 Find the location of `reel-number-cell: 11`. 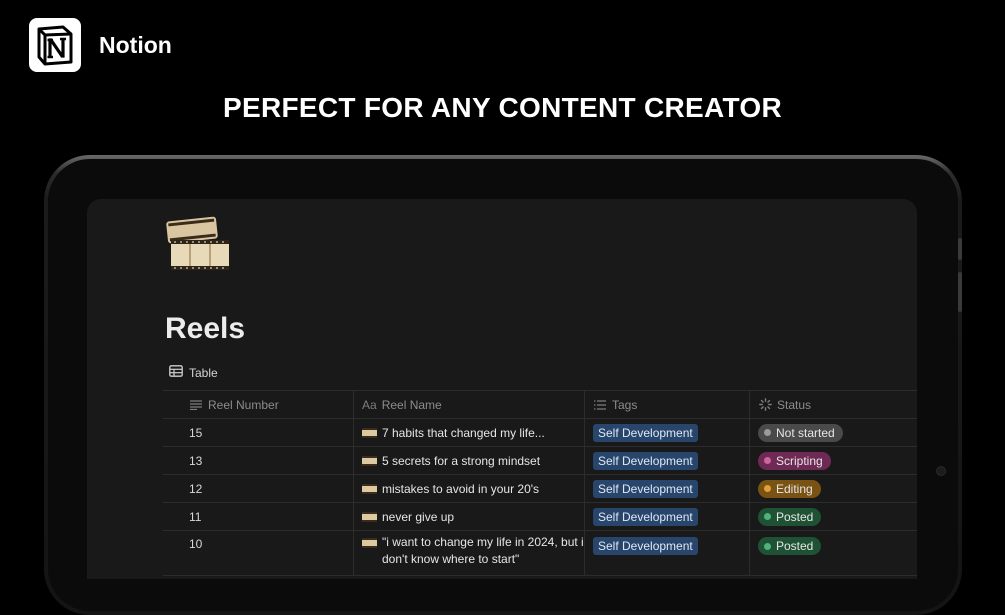

reel-number-cell: 11 is located at coordinates (258, 516).